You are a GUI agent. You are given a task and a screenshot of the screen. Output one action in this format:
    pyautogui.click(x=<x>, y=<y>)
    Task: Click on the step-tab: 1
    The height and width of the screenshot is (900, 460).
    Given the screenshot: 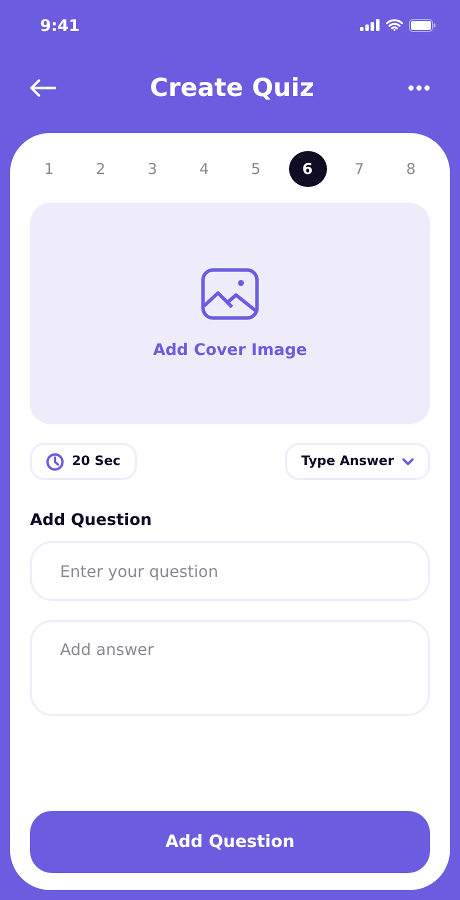 What is the action you would take?
    pyautogui.click(x=49, y=169)
    